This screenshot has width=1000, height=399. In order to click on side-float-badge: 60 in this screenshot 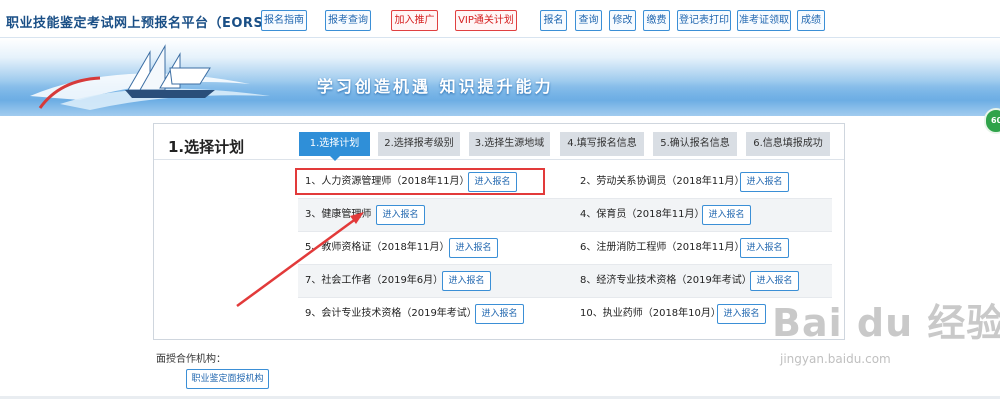, I will do `click(992, 121)`.